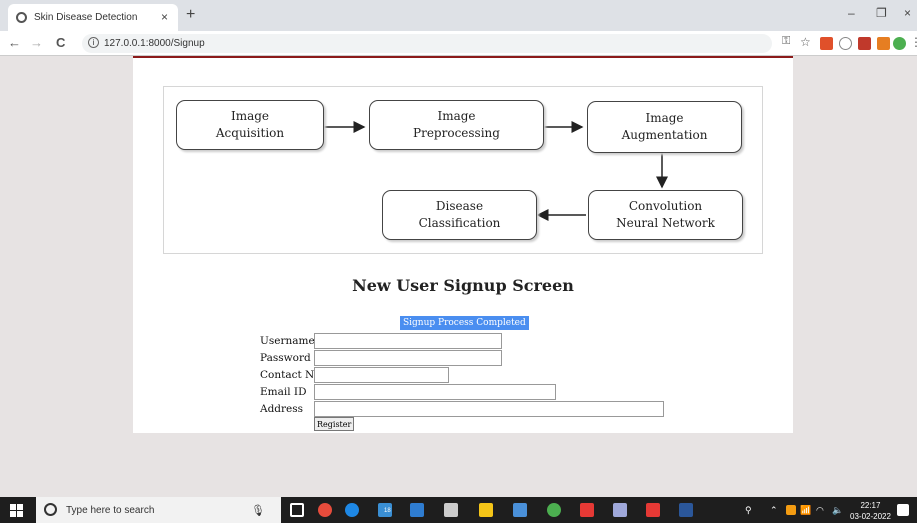 This screenshot has width=917, height=523. I want to click on edge-browser-icon, so click(352, 510).